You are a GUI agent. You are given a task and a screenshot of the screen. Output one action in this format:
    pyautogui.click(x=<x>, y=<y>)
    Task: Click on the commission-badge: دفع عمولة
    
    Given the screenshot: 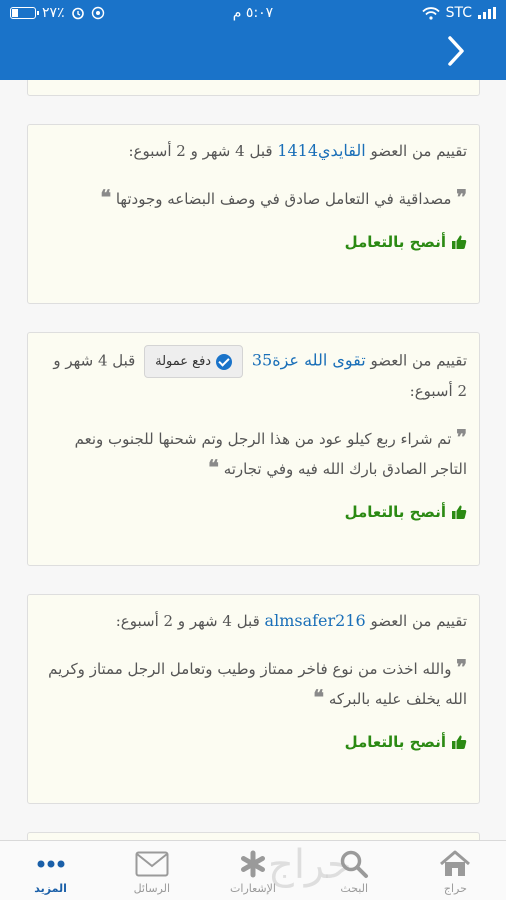 What is the action you would take?
    pyautogui.click(x=194, y=361)
    